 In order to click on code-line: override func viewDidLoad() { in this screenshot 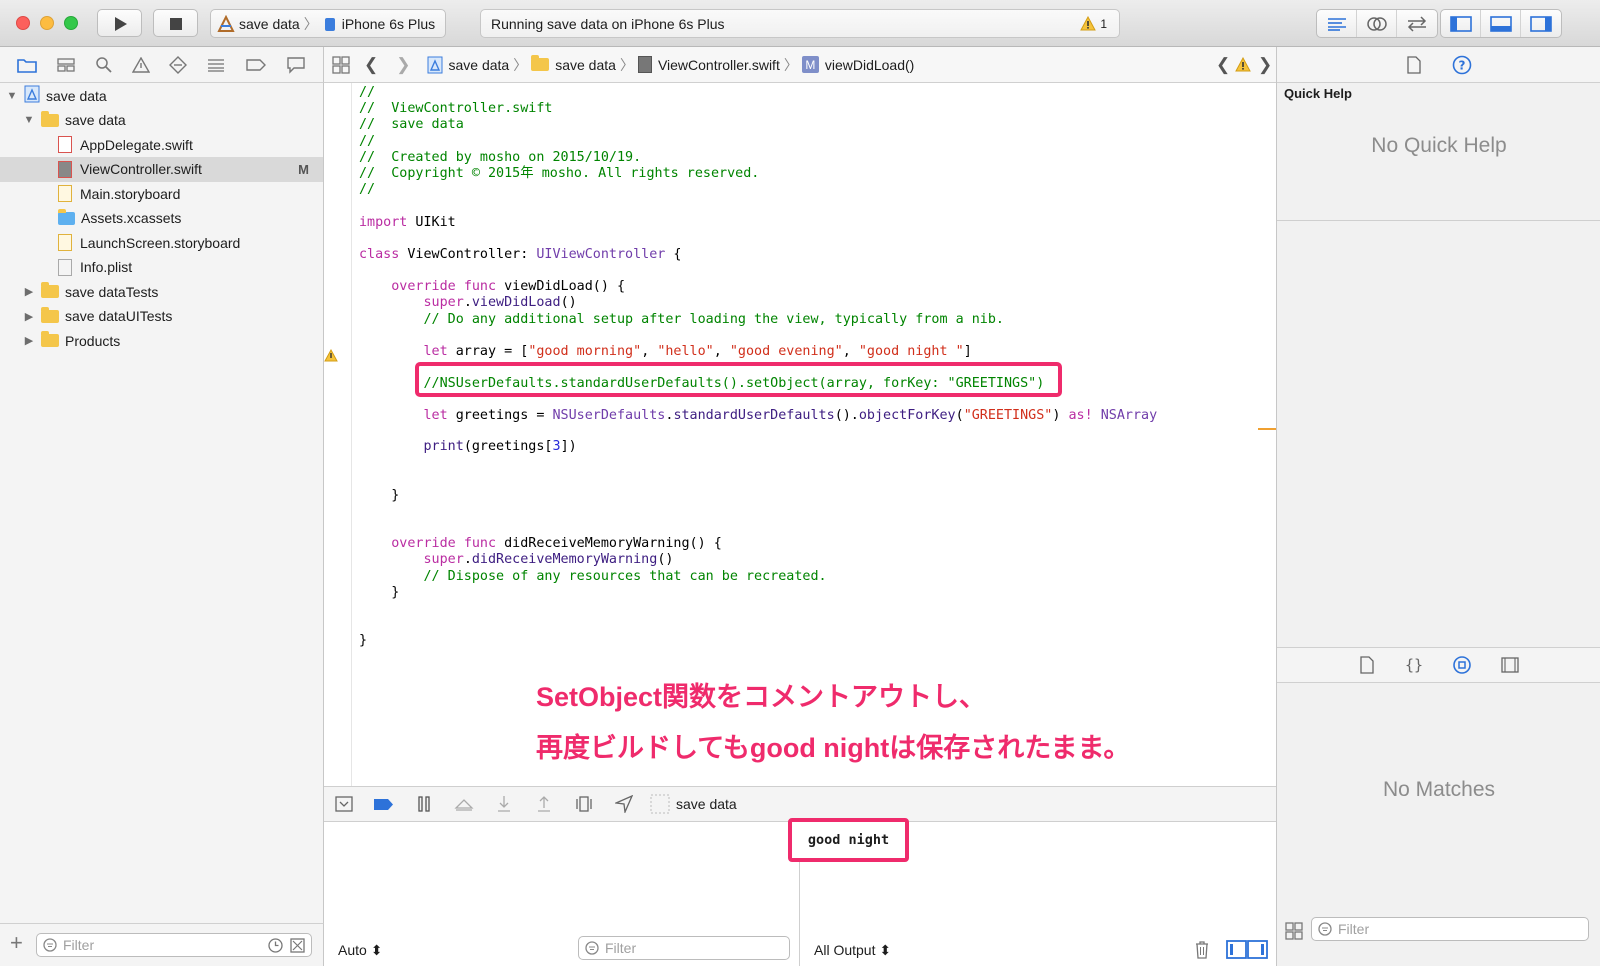, I will do `click(758, 287)`.